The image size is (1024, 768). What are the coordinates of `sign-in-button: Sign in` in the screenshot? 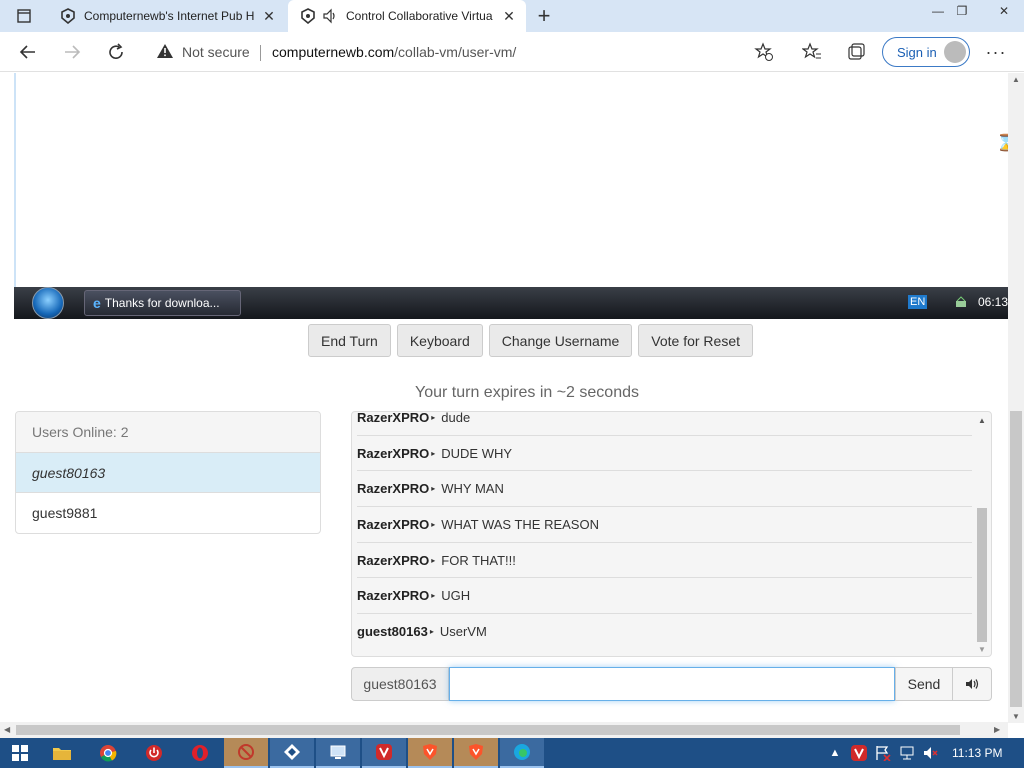 It's located at (926, 52).